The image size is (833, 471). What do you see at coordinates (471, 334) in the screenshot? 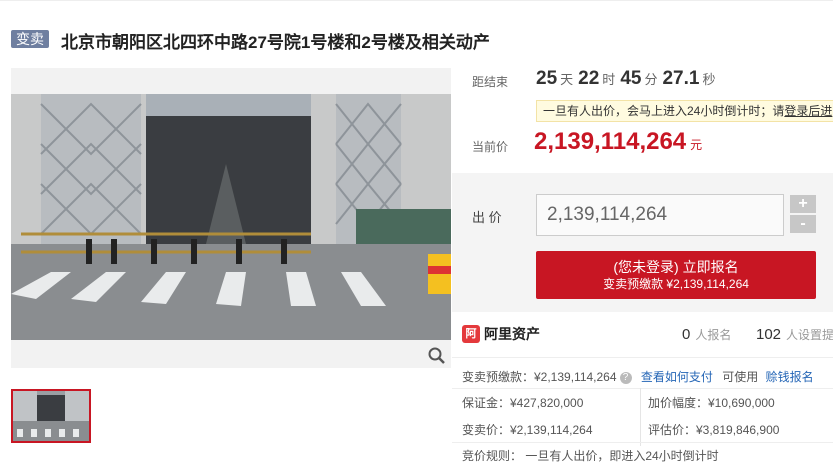
I see `ali-assets-icon: 阿` at bounding box center [471, 334].